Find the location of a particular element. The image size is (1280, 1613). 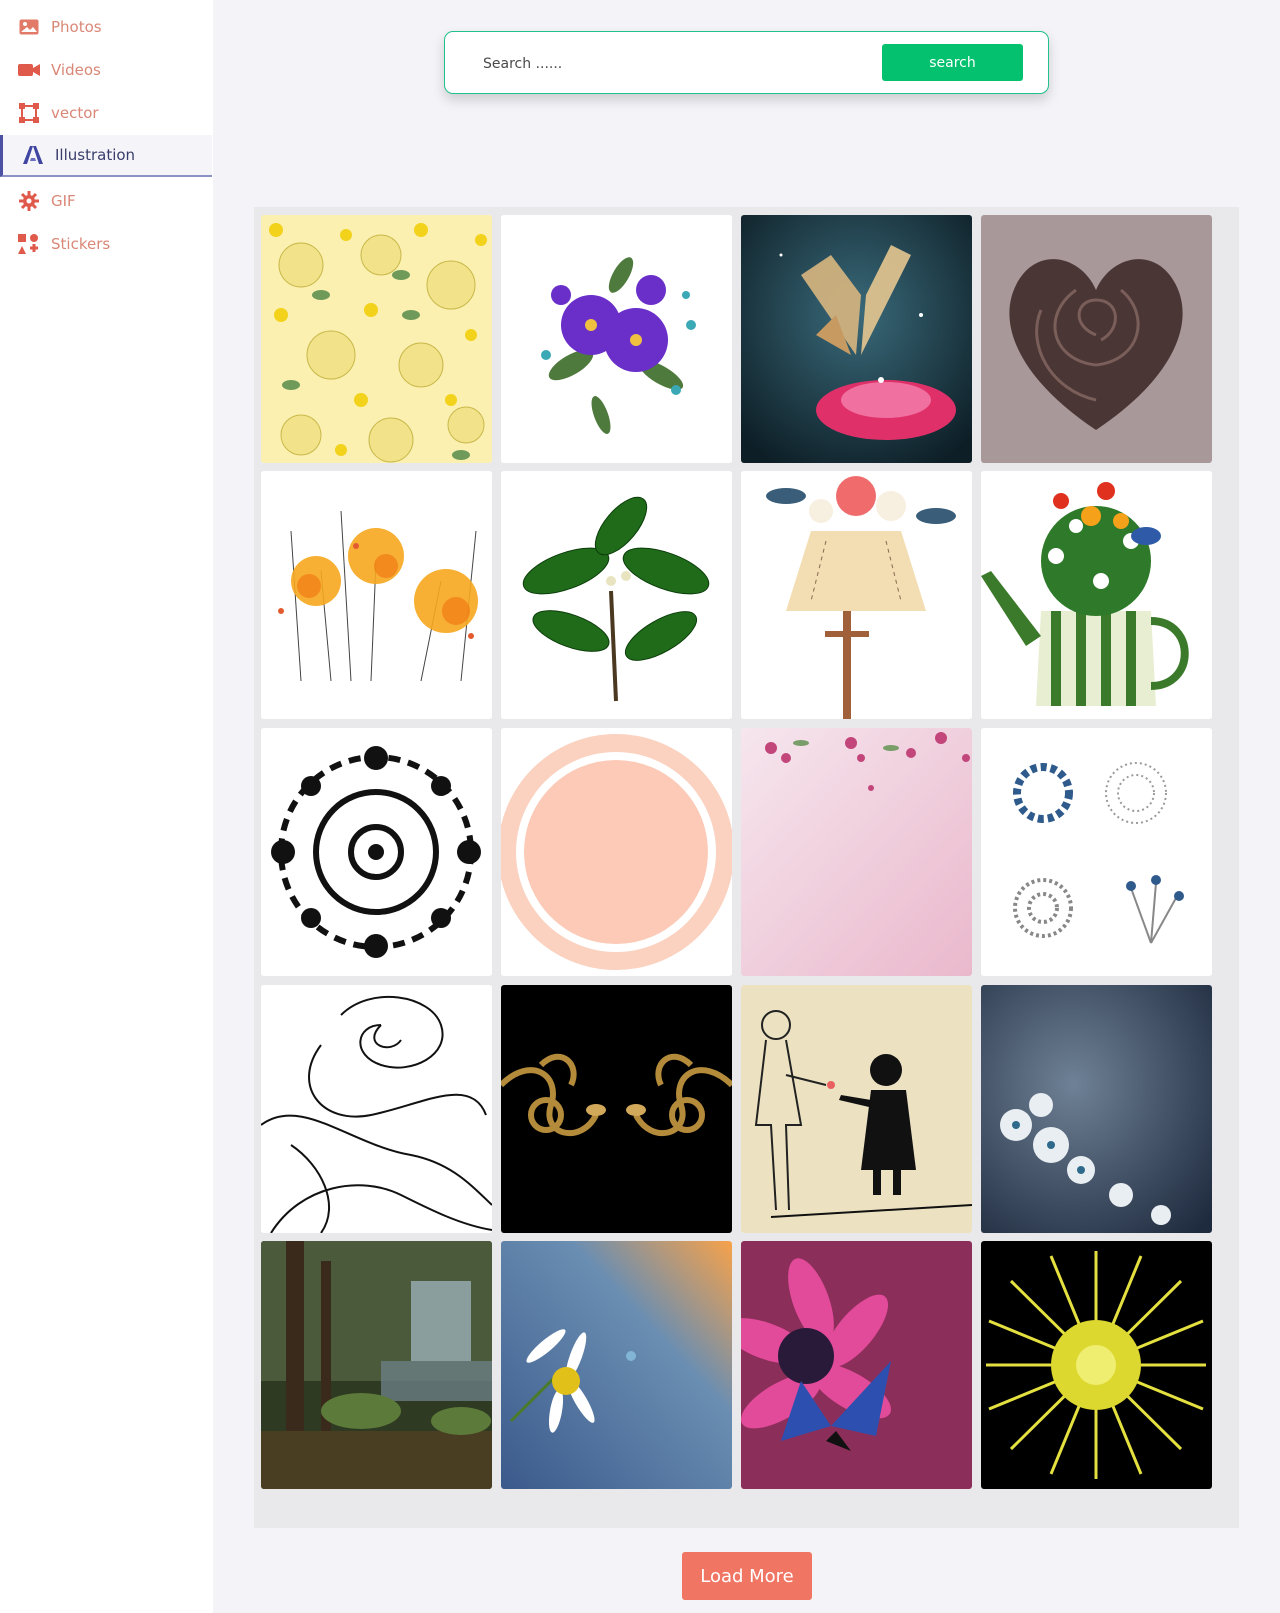

sidebar-item-label: Stickers is located at coordinates (81, 244).